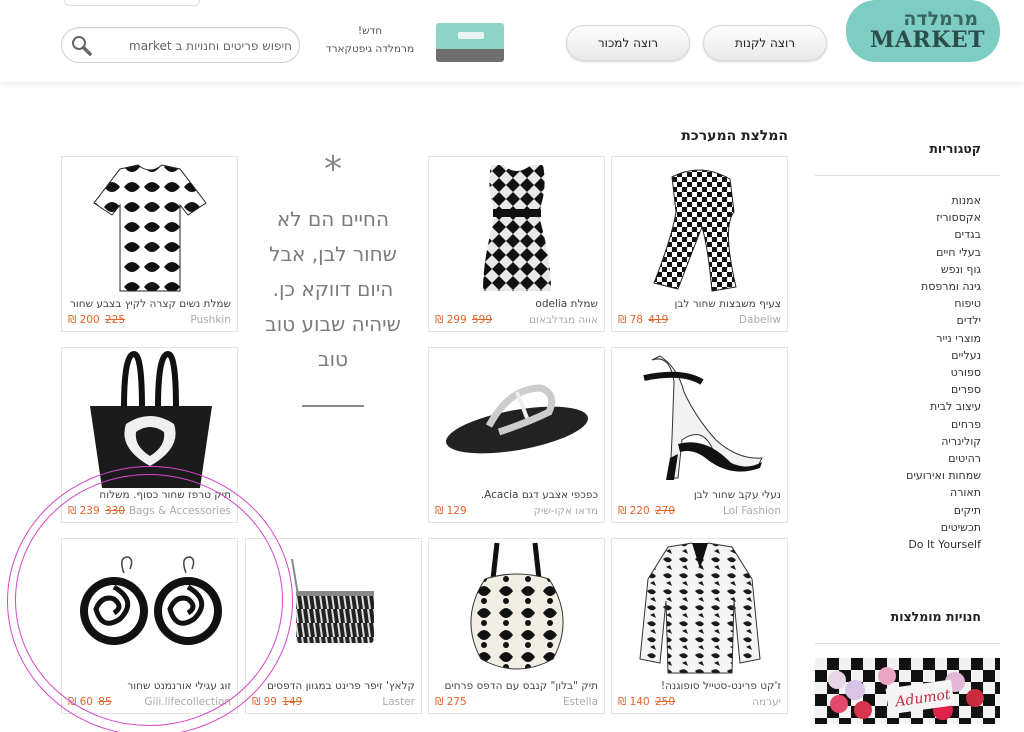 This screenshot has width=1024, height=732. Describe the element at coordinates (898, 234) in the screenshot. I see `category-item: בגדים` at that location.